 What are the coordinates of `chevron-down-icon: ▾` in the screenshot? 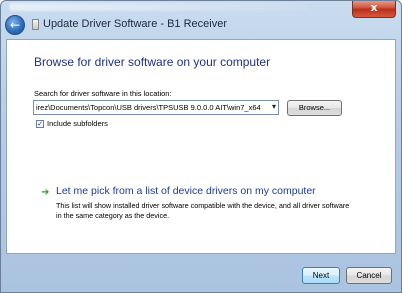 It's located at (274, 106).